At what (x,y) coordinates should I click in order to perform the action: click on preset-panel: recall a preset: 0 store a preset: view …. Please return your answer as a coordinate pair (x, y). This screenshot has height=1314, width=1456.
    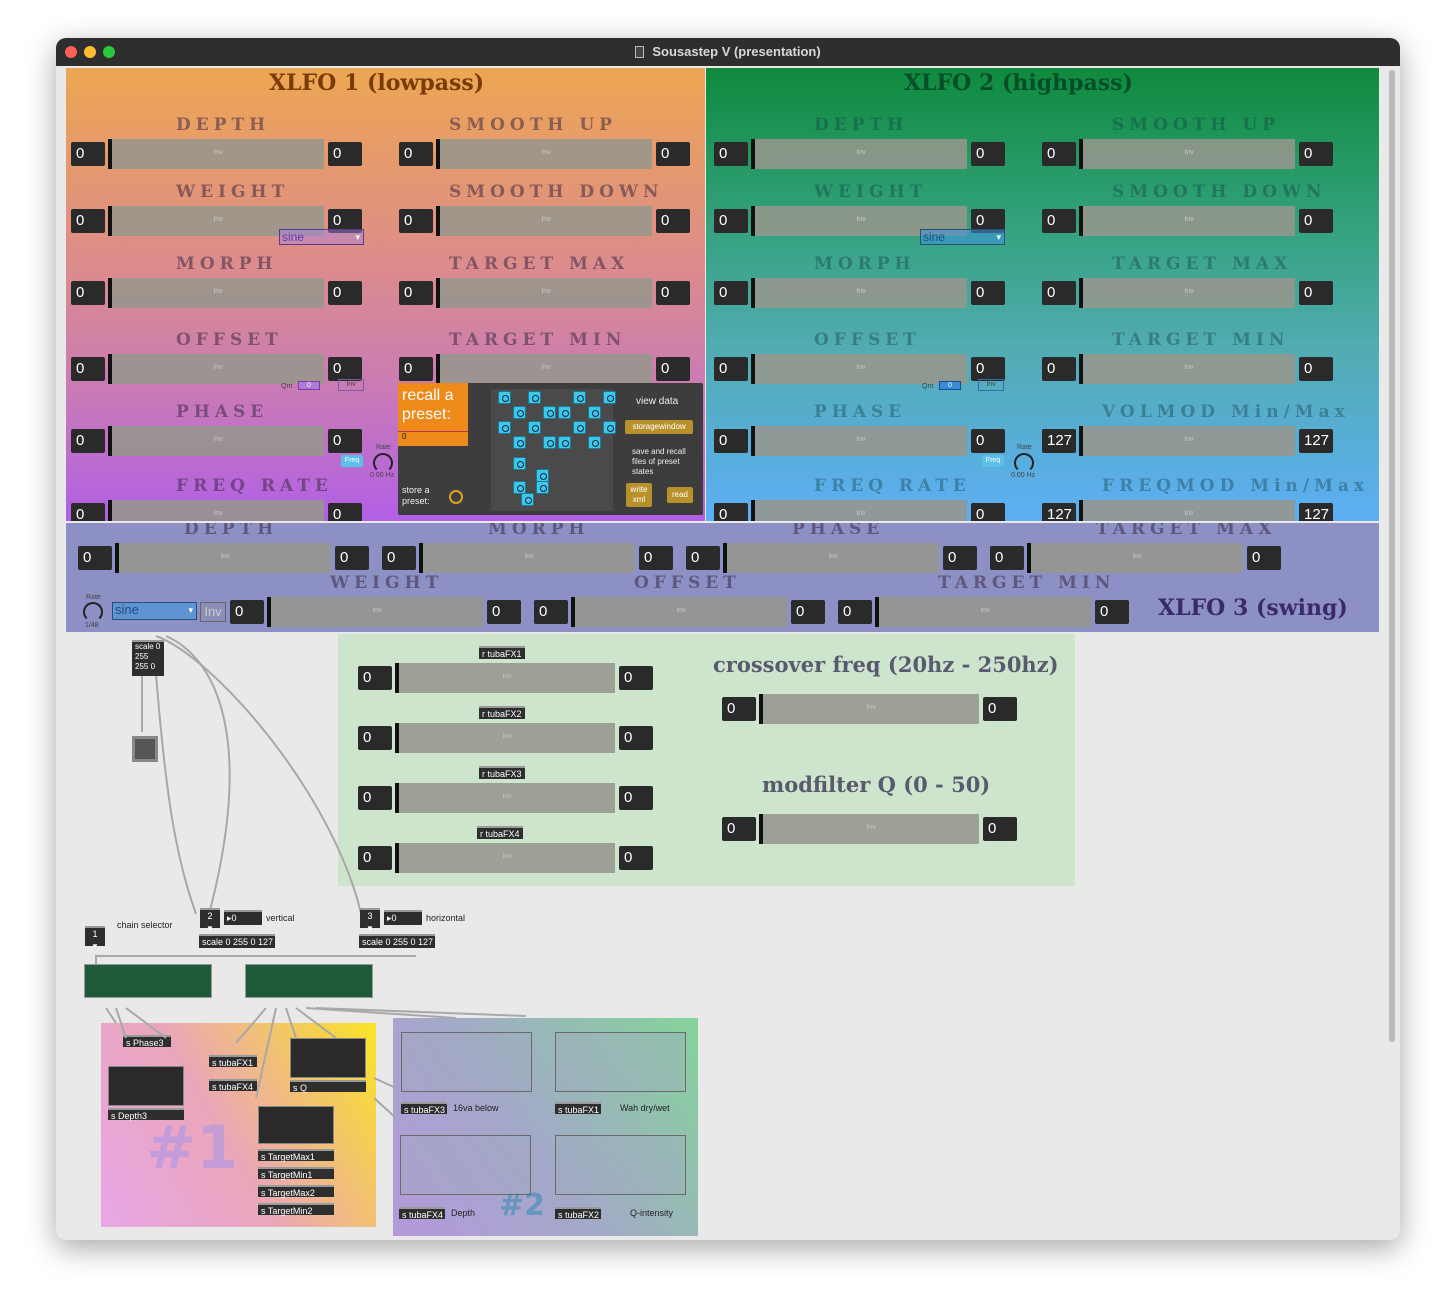
    Looking at the image, I should click on (550, 449).